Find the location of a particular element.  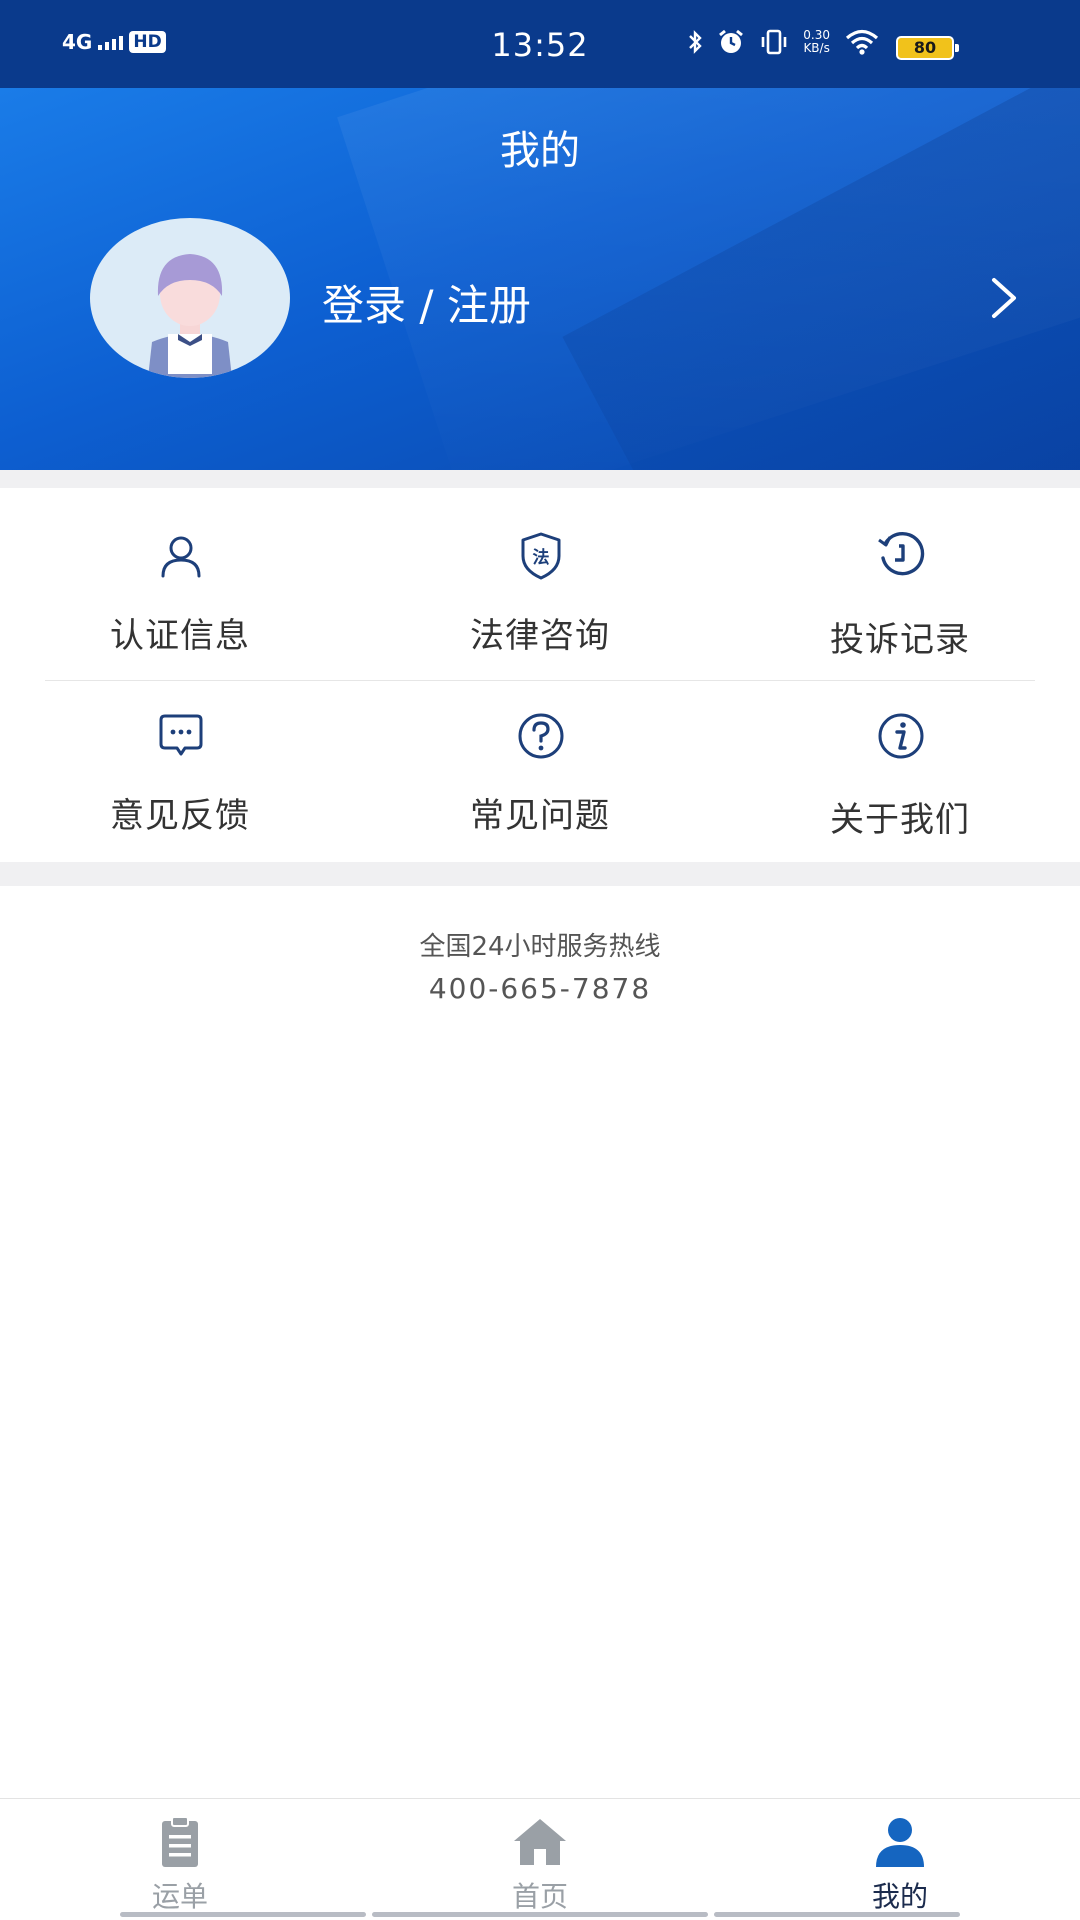

tab-mine: 我的 is located at coordinates (900, 1859).